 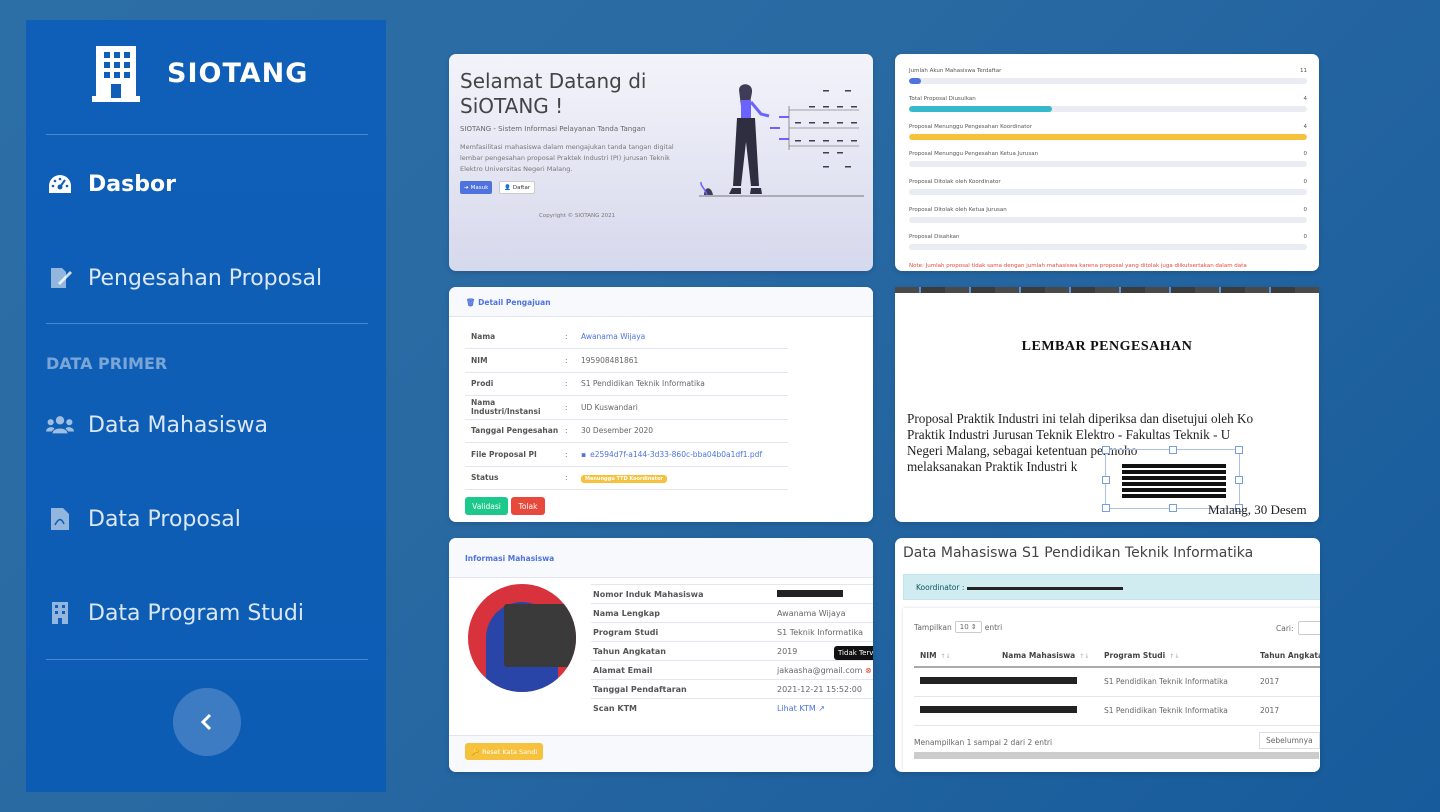 What do you see at coordinates (1116, 755) in the screenshot?
I see `horizontal-scrollbar` at bounding box center [1116, 755].